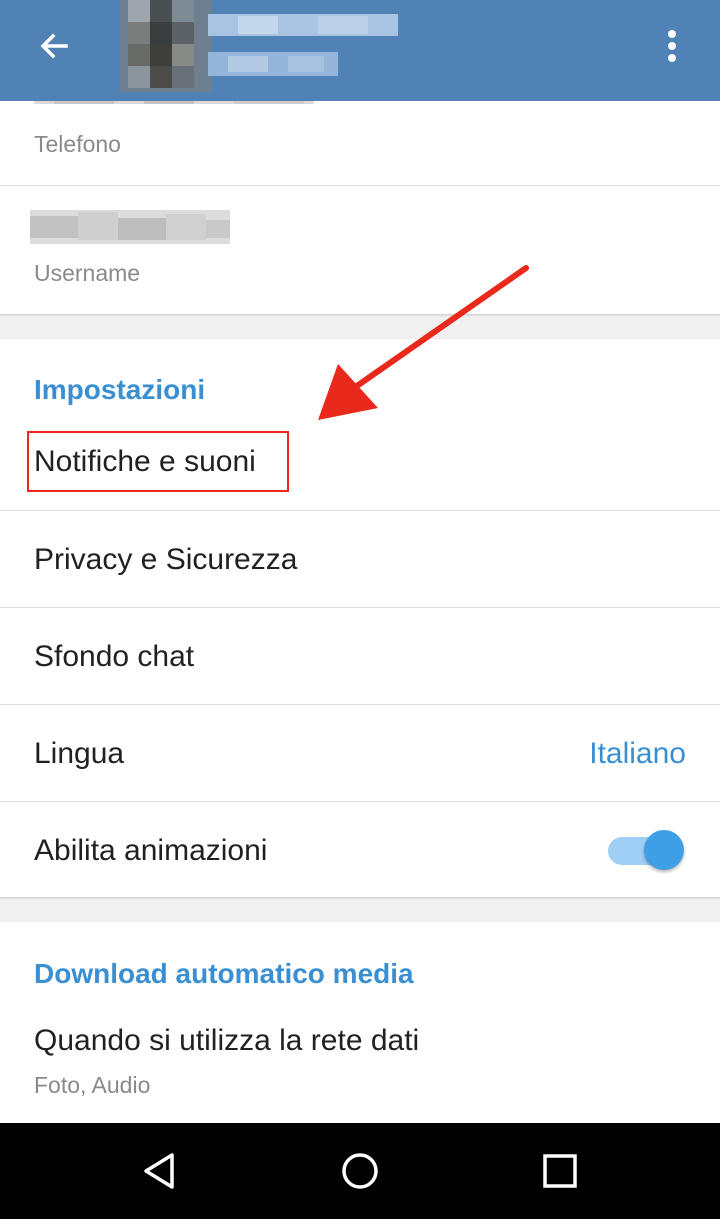  Describe the element at coordinates (120, 389) in the screenshot. I see `settings-section-title: Impostazioni` at that location.